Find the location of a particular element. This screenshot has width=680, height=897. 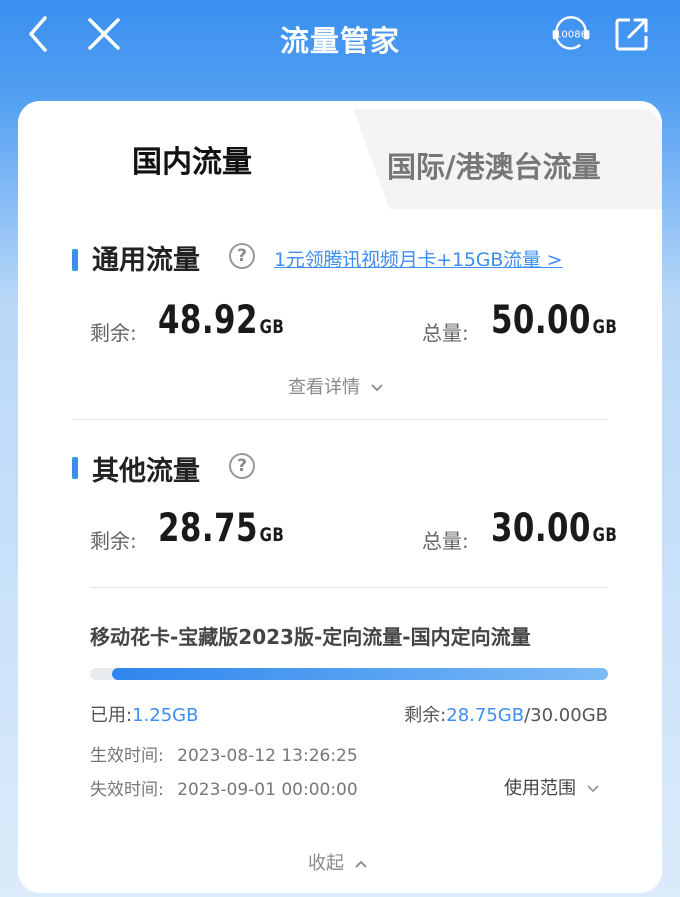

usage-progress-bar is located at coordinates (349, 674).